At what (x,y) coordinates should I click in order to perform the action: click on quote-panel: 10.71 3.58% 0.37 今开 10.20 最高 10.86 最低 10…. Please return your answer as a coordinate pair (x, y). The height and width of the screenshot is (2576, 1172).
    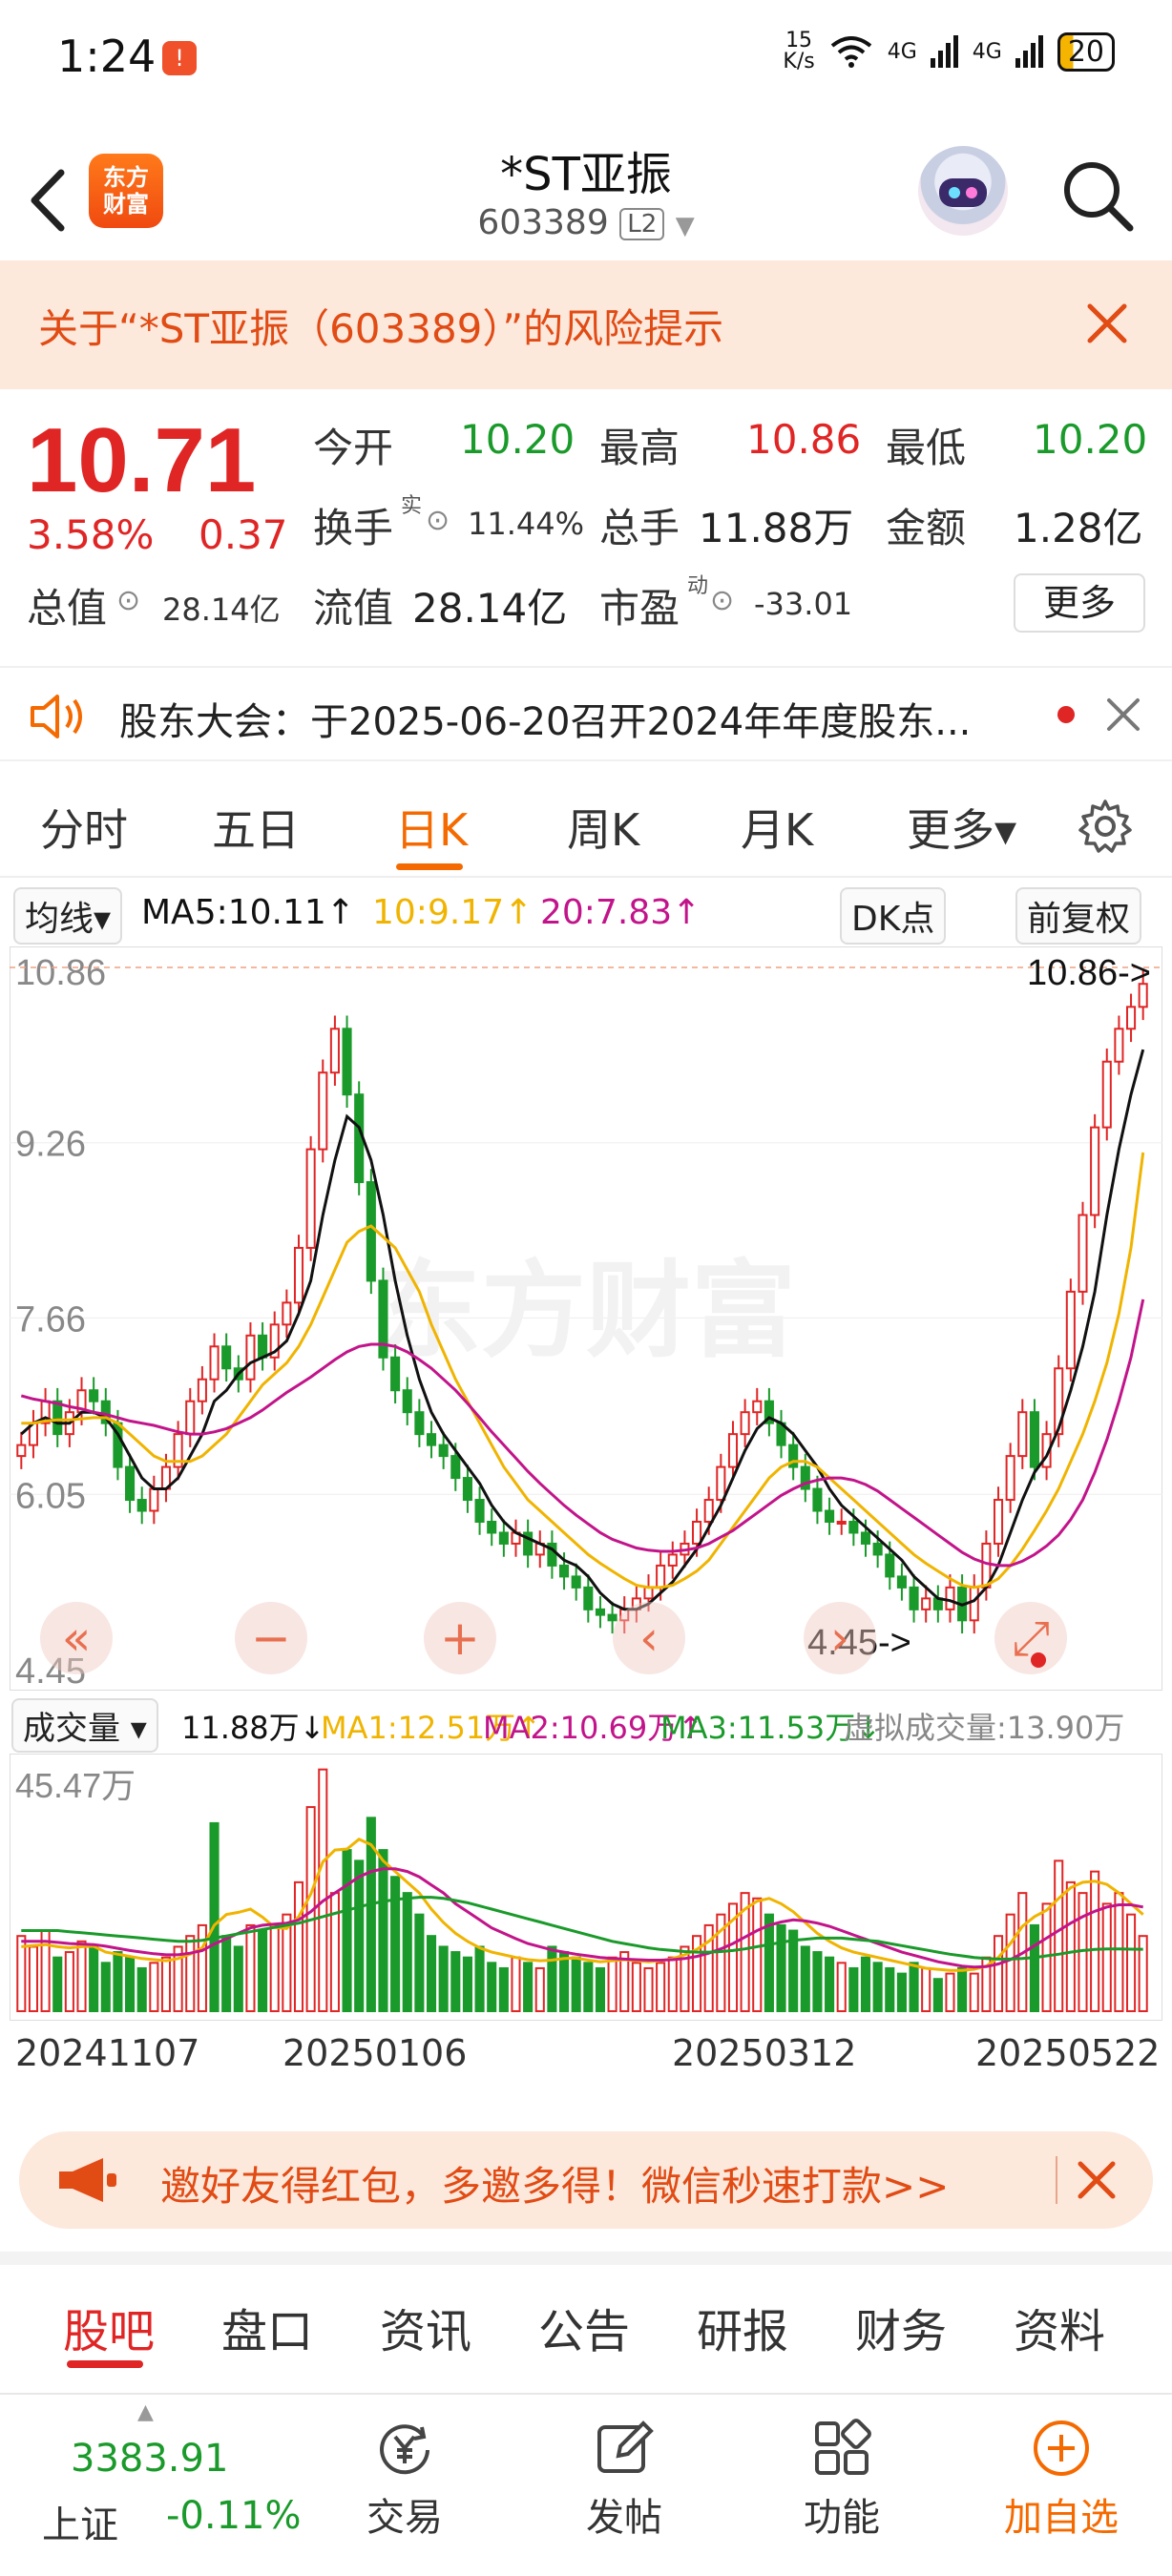
    Looking at the image, I should click on (586, 522).